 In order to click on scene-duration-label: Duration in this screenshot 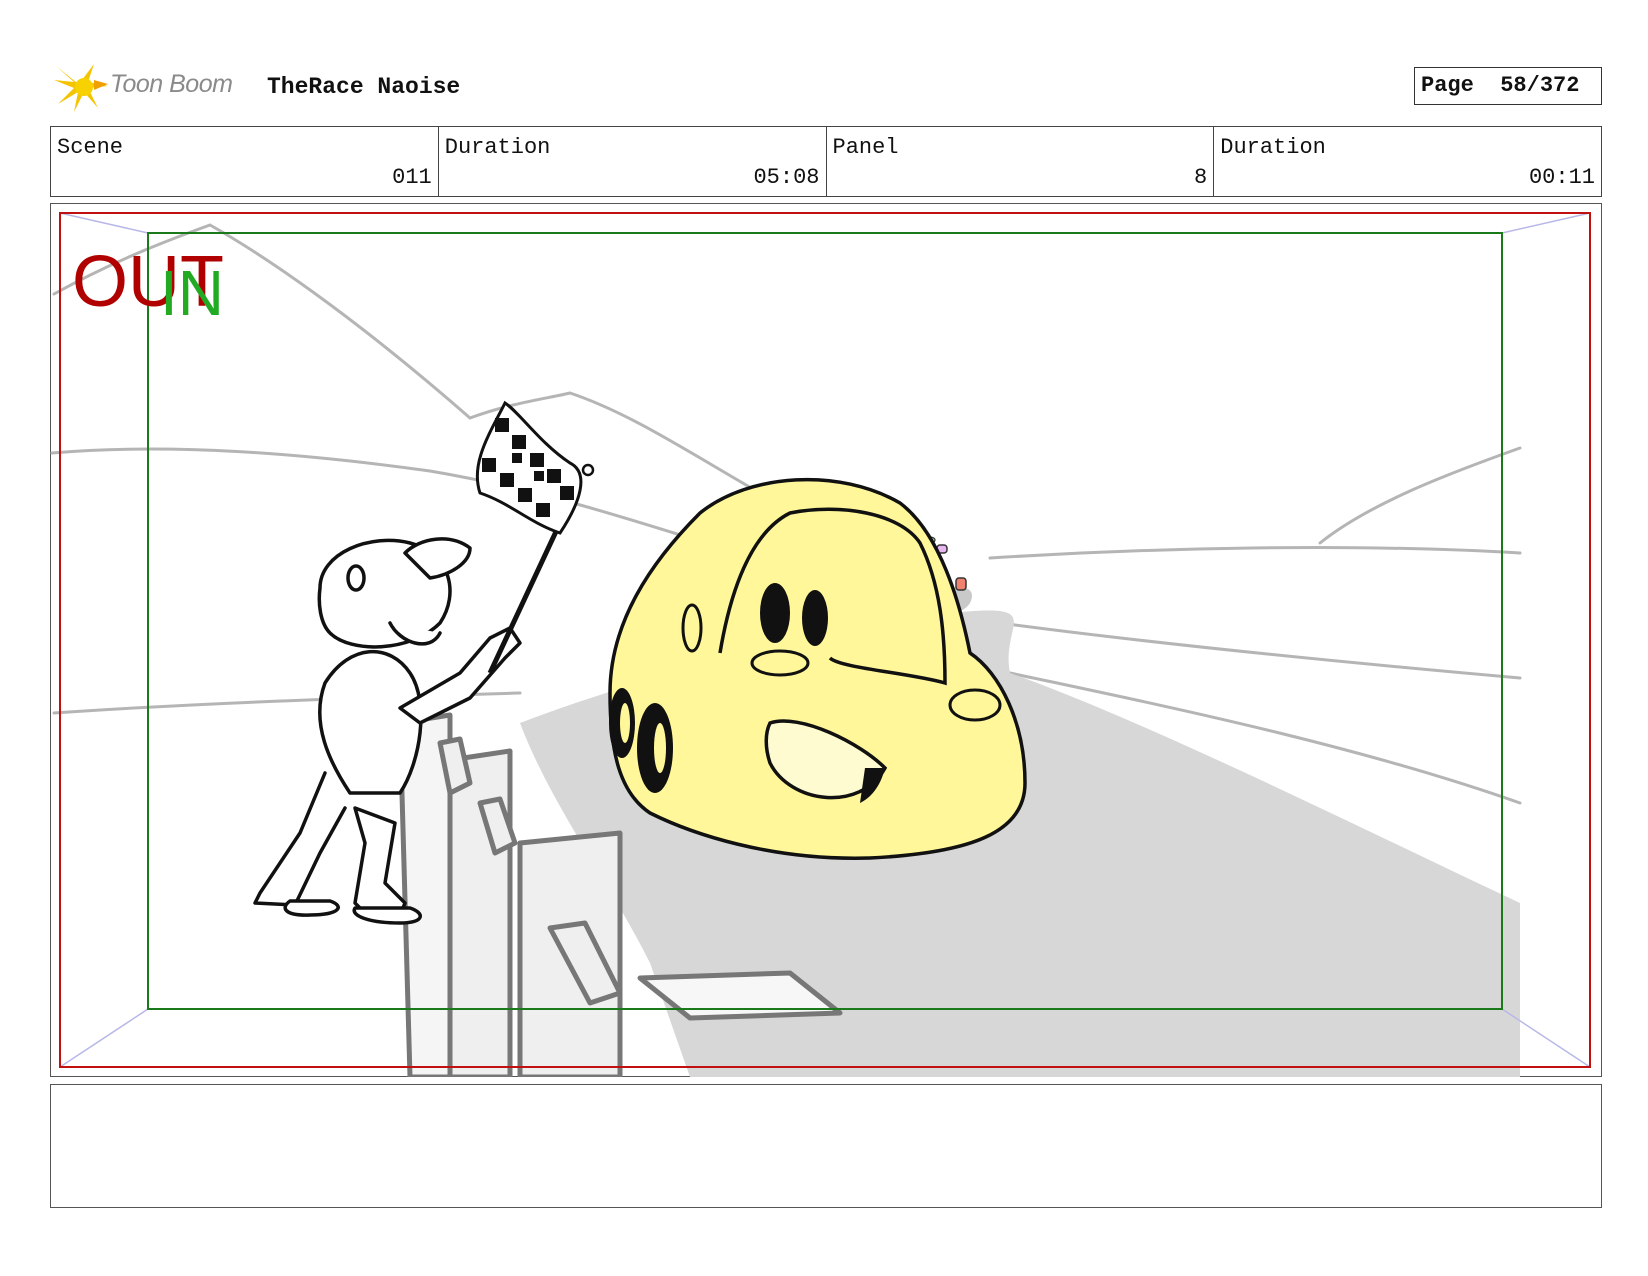, I will do `click(497, 147)`.